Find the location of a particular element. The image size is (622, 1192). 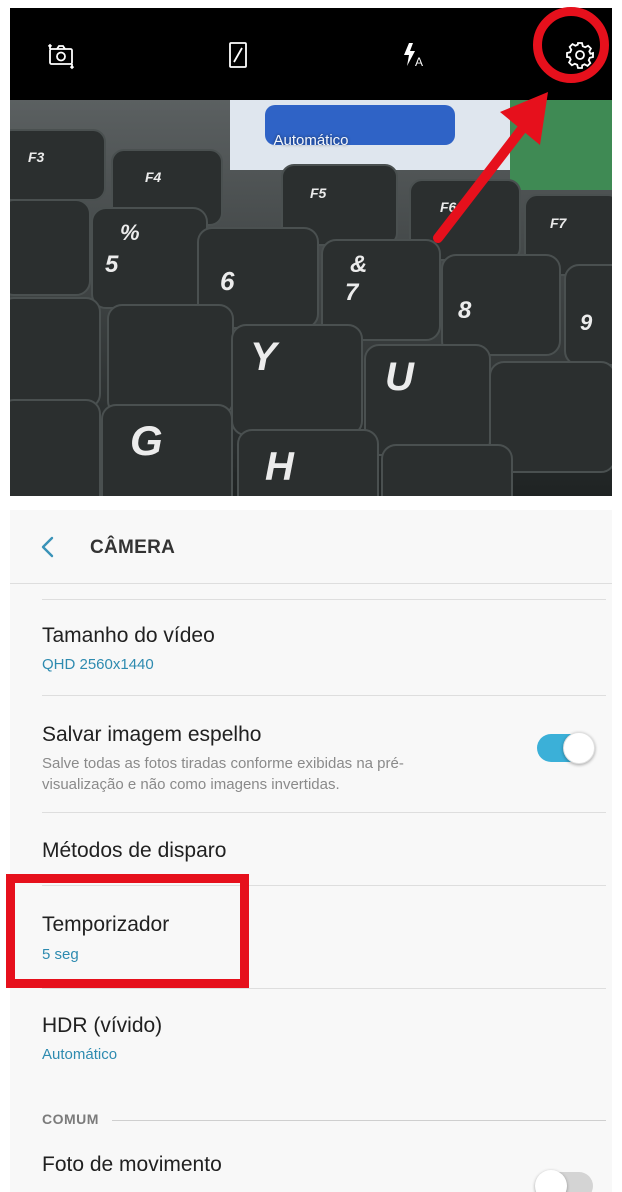

setting-title: Foto de movimento is located at coordinates (132, 1164).